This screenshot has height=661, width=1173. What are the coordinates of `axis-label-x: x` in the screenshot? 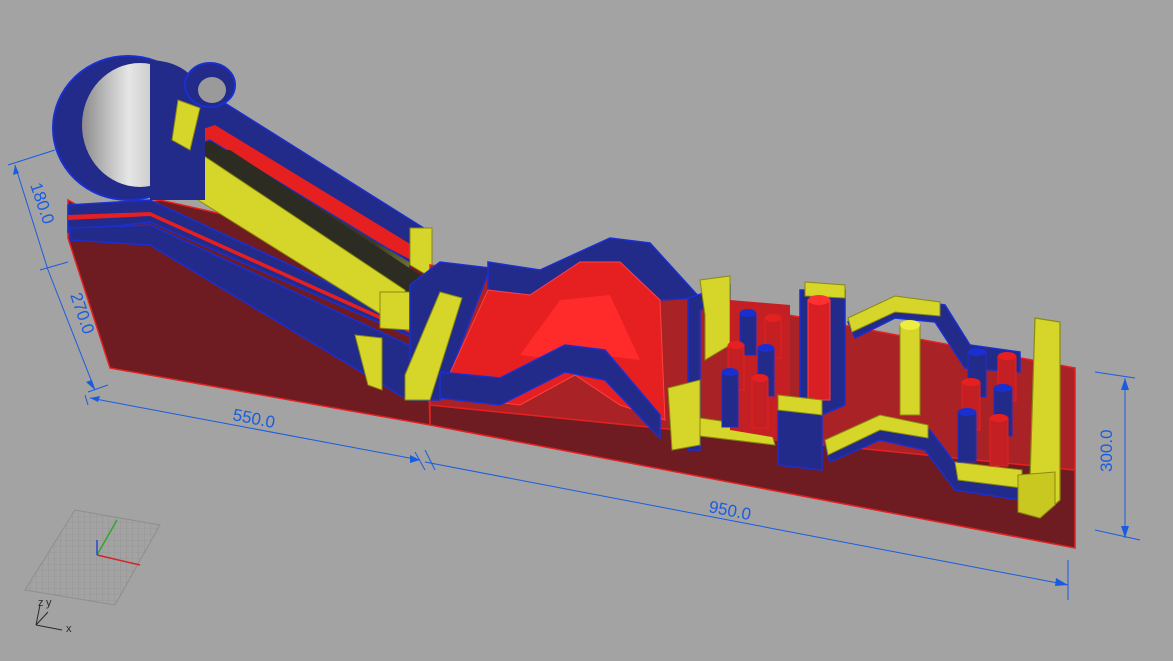 It's located at (69, 629).